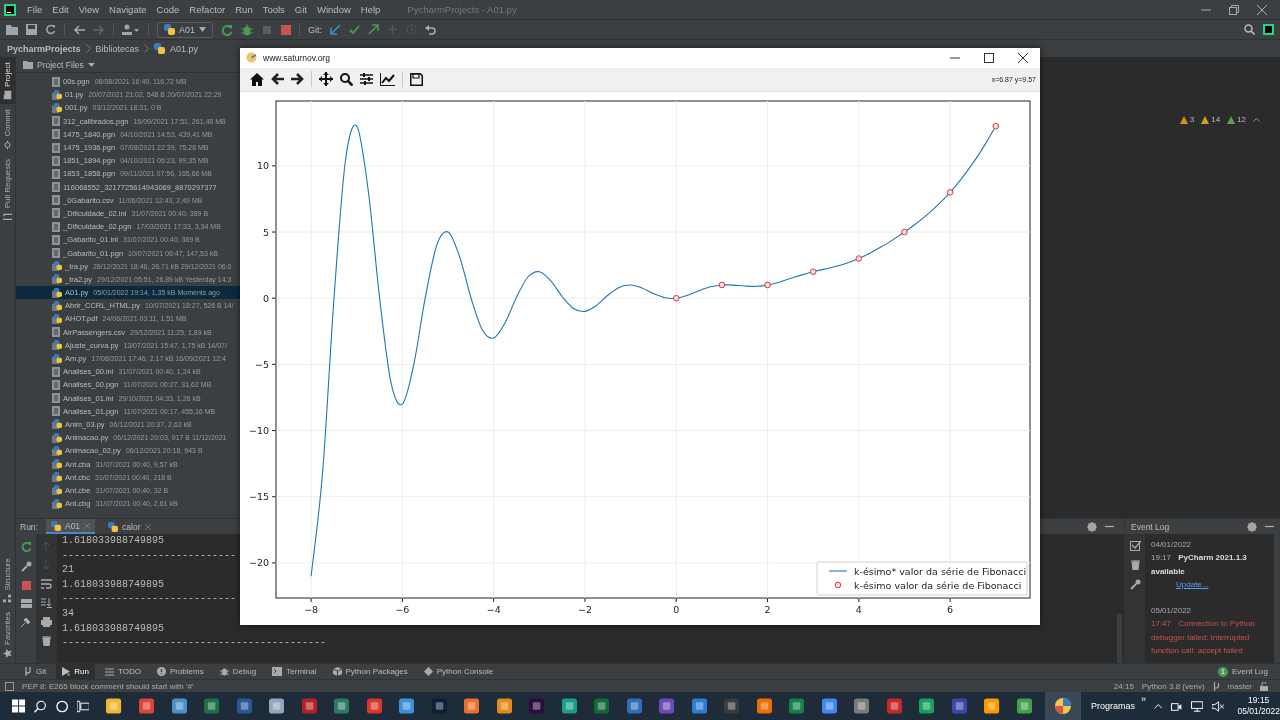  What do you see at coordinates (1203, 638) in the screenshot?
I see `event-message: 17:47 Connection to Python debugger failed: Interrupted function call: accept failed` at bounding box center [1203, 638].